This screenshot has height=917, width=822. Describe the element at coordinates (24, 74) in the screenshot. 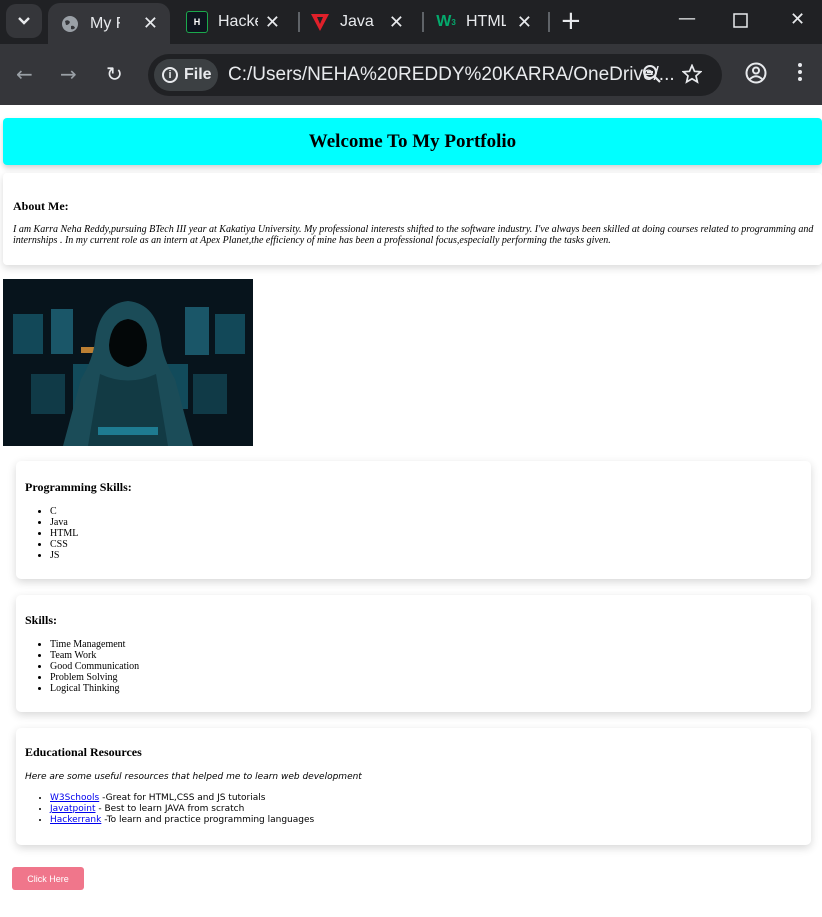

I see `back-icon: ←` at that location.